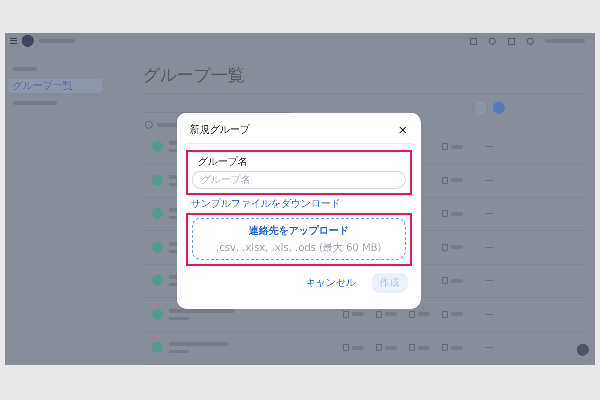  I want to click on logo-icon, so click(28, 41).